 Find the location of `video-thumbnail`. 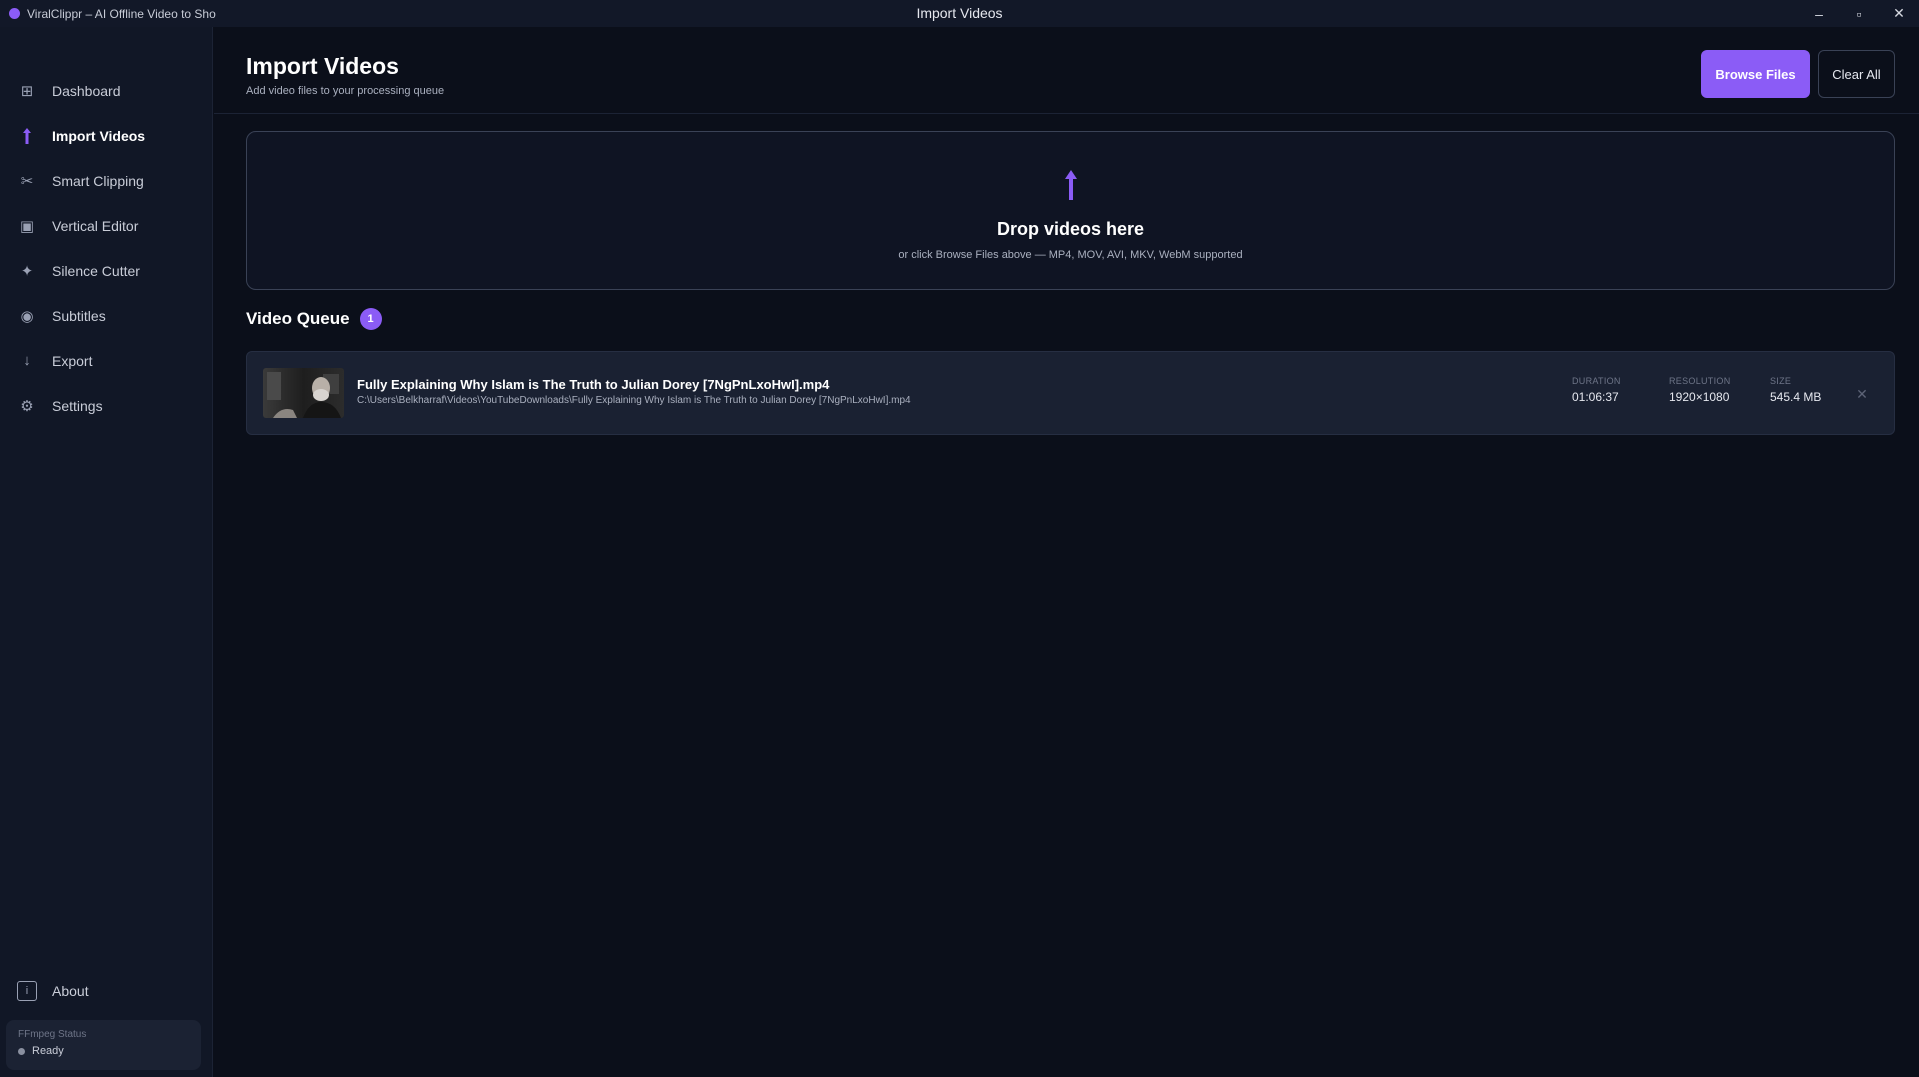

video-thumbnail is located at coordinates (303, 393).